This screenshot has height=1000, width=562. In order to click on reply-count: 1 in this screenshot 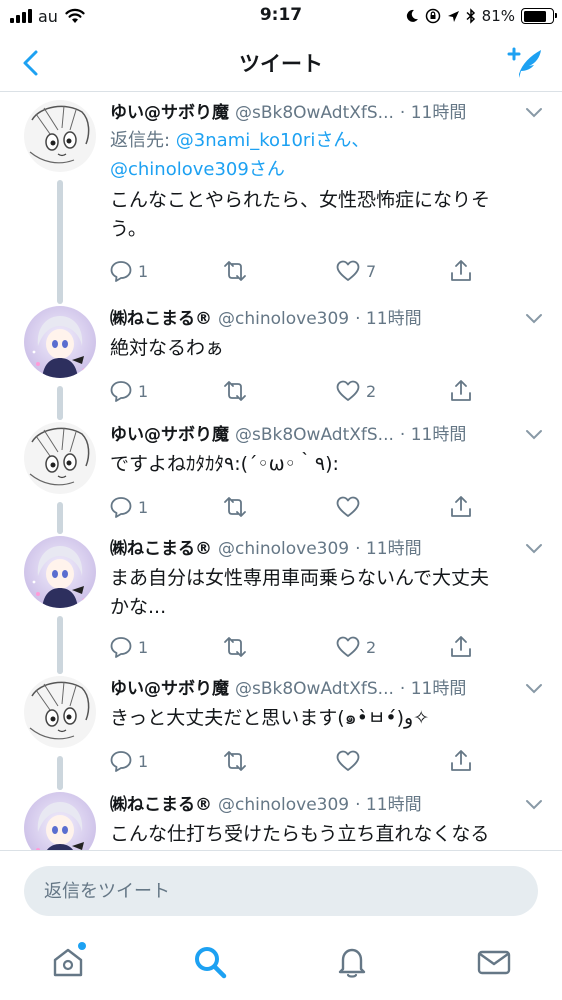, I will do `click(143, 647)`.